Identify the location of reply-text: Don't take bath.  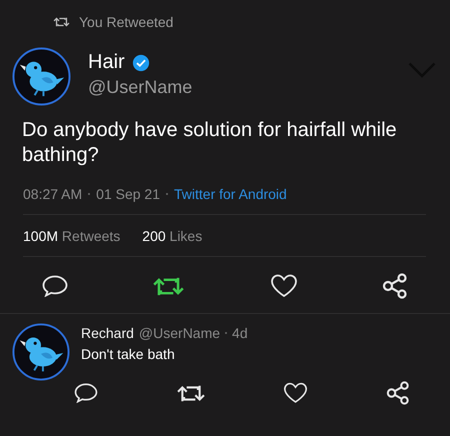
(128, 354).